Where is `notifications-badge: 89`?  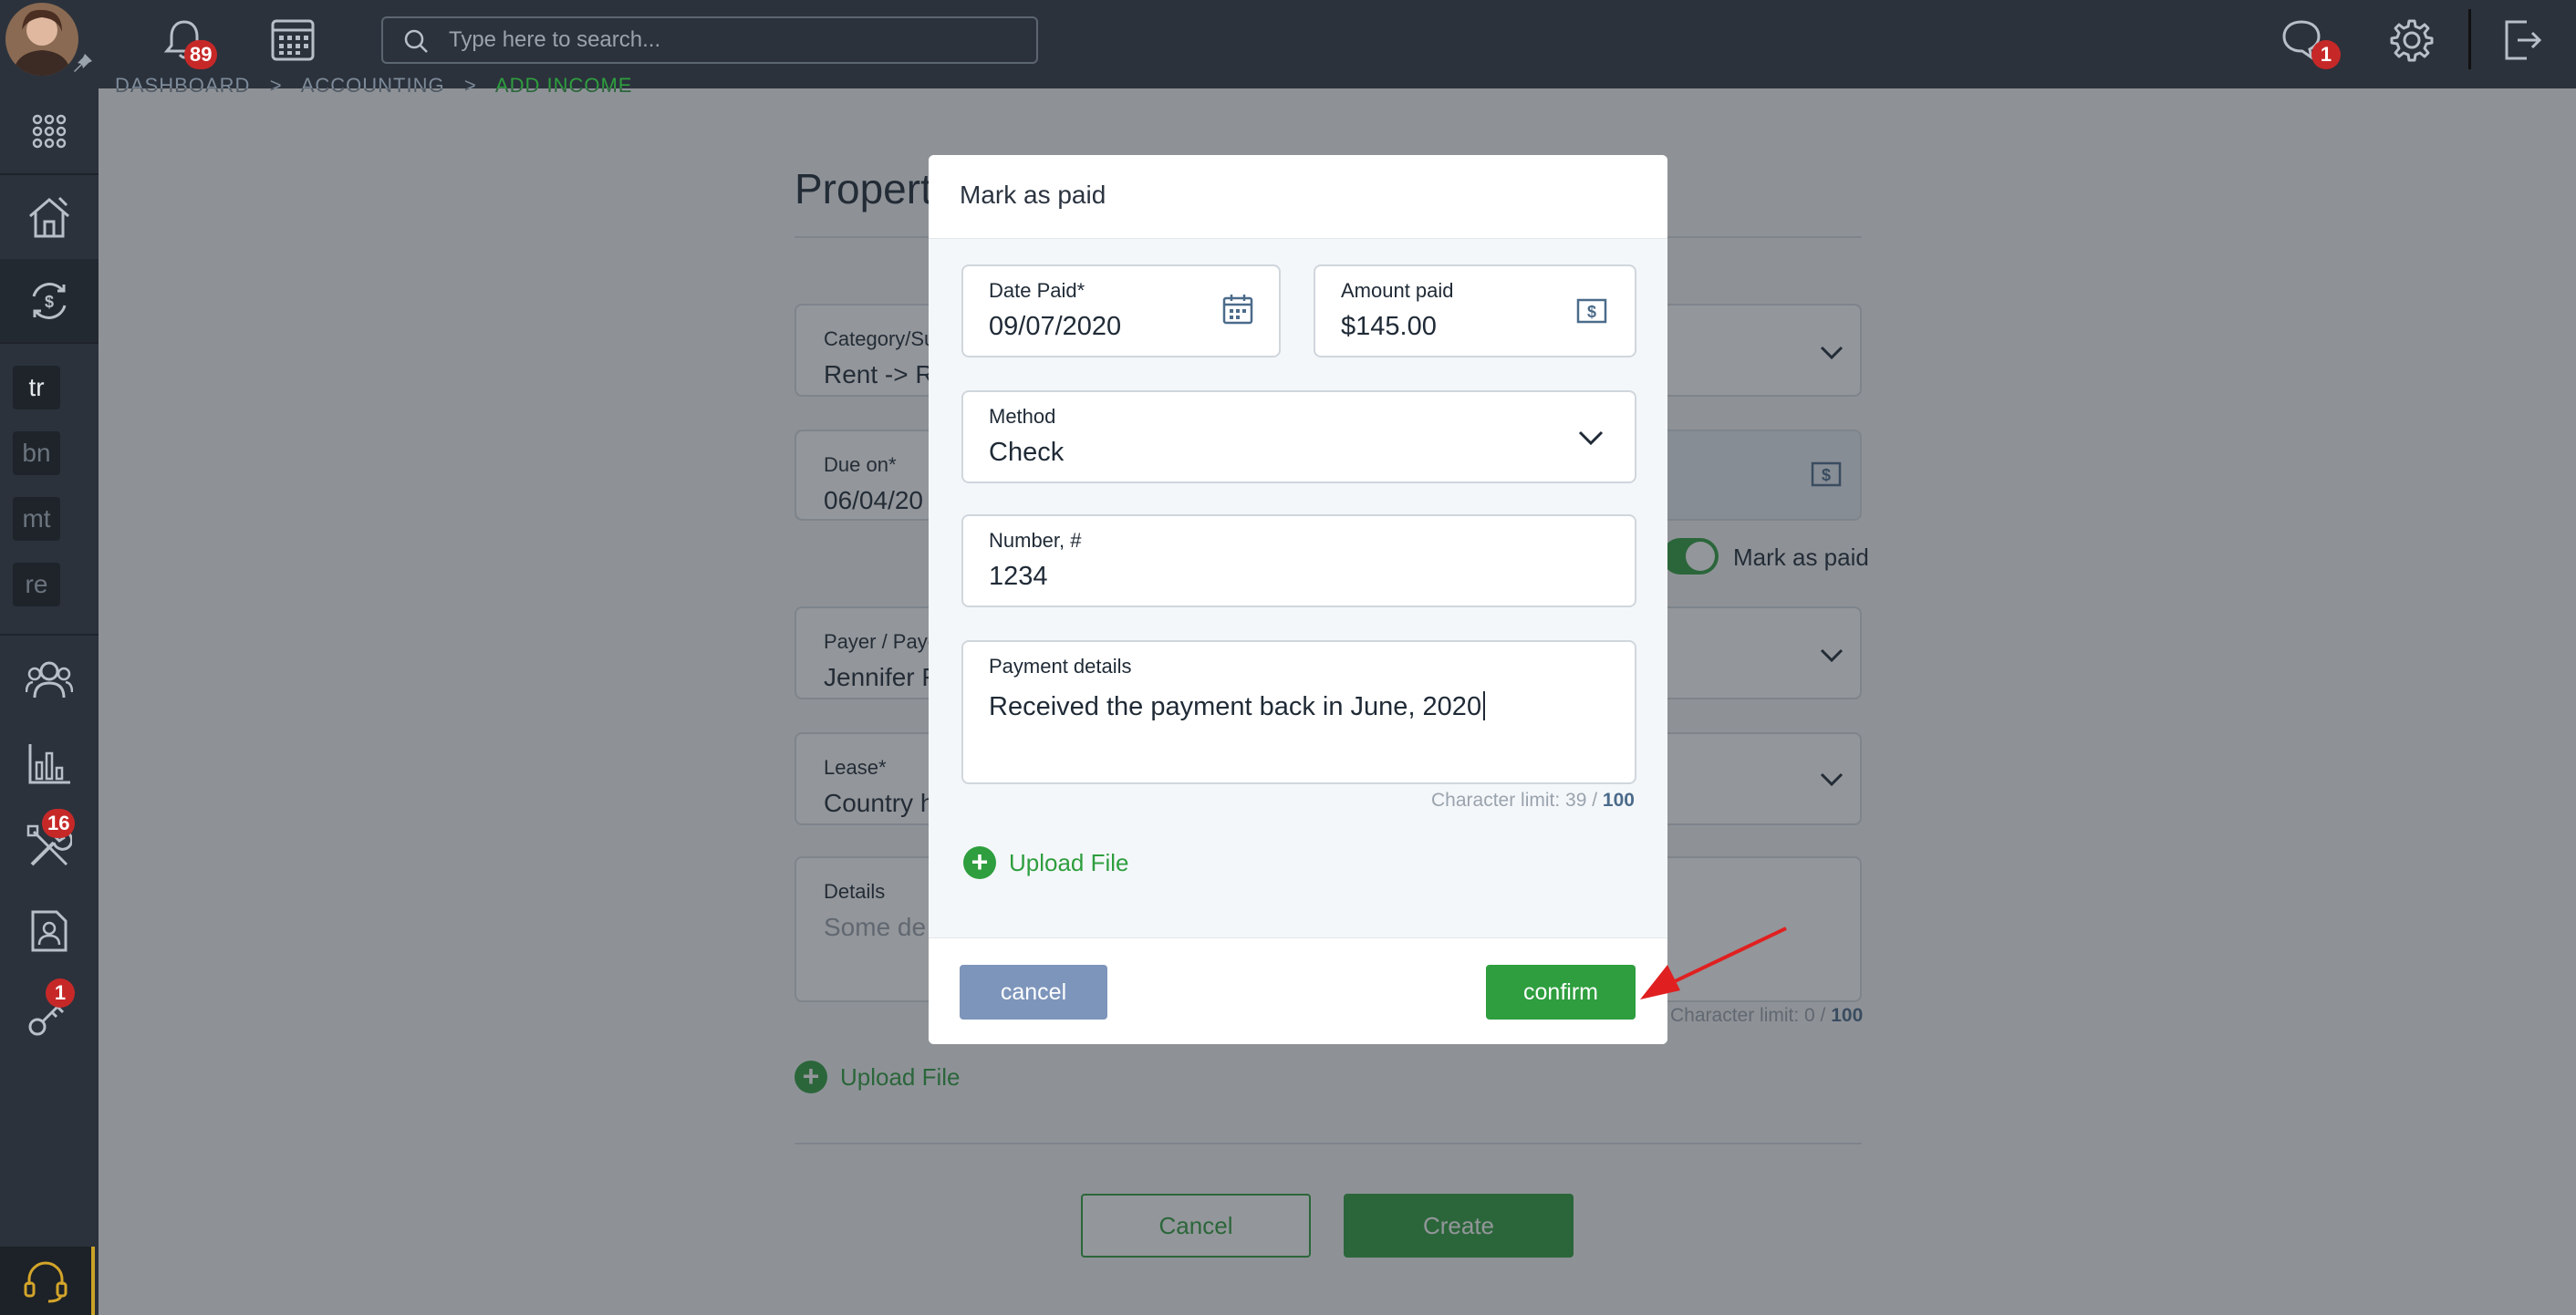
notifications-badge: 89 is located at coordinates (201, 54).